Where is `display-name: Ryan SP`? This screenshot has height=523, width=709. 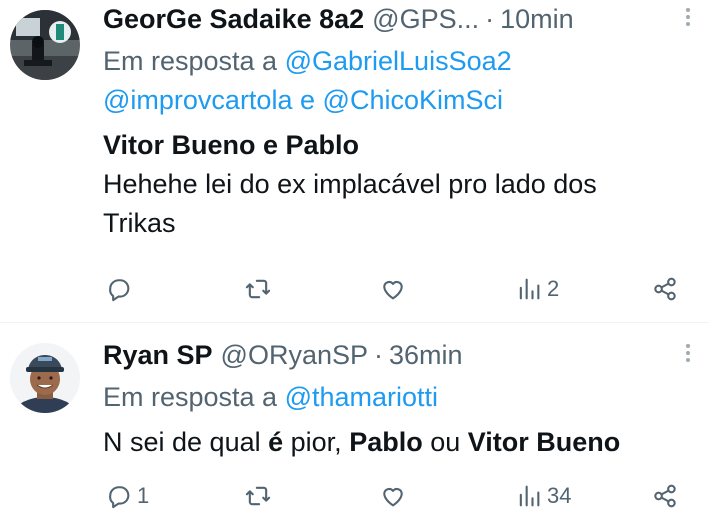
display-name: Ryan SP is located at coordinates (158, 355).